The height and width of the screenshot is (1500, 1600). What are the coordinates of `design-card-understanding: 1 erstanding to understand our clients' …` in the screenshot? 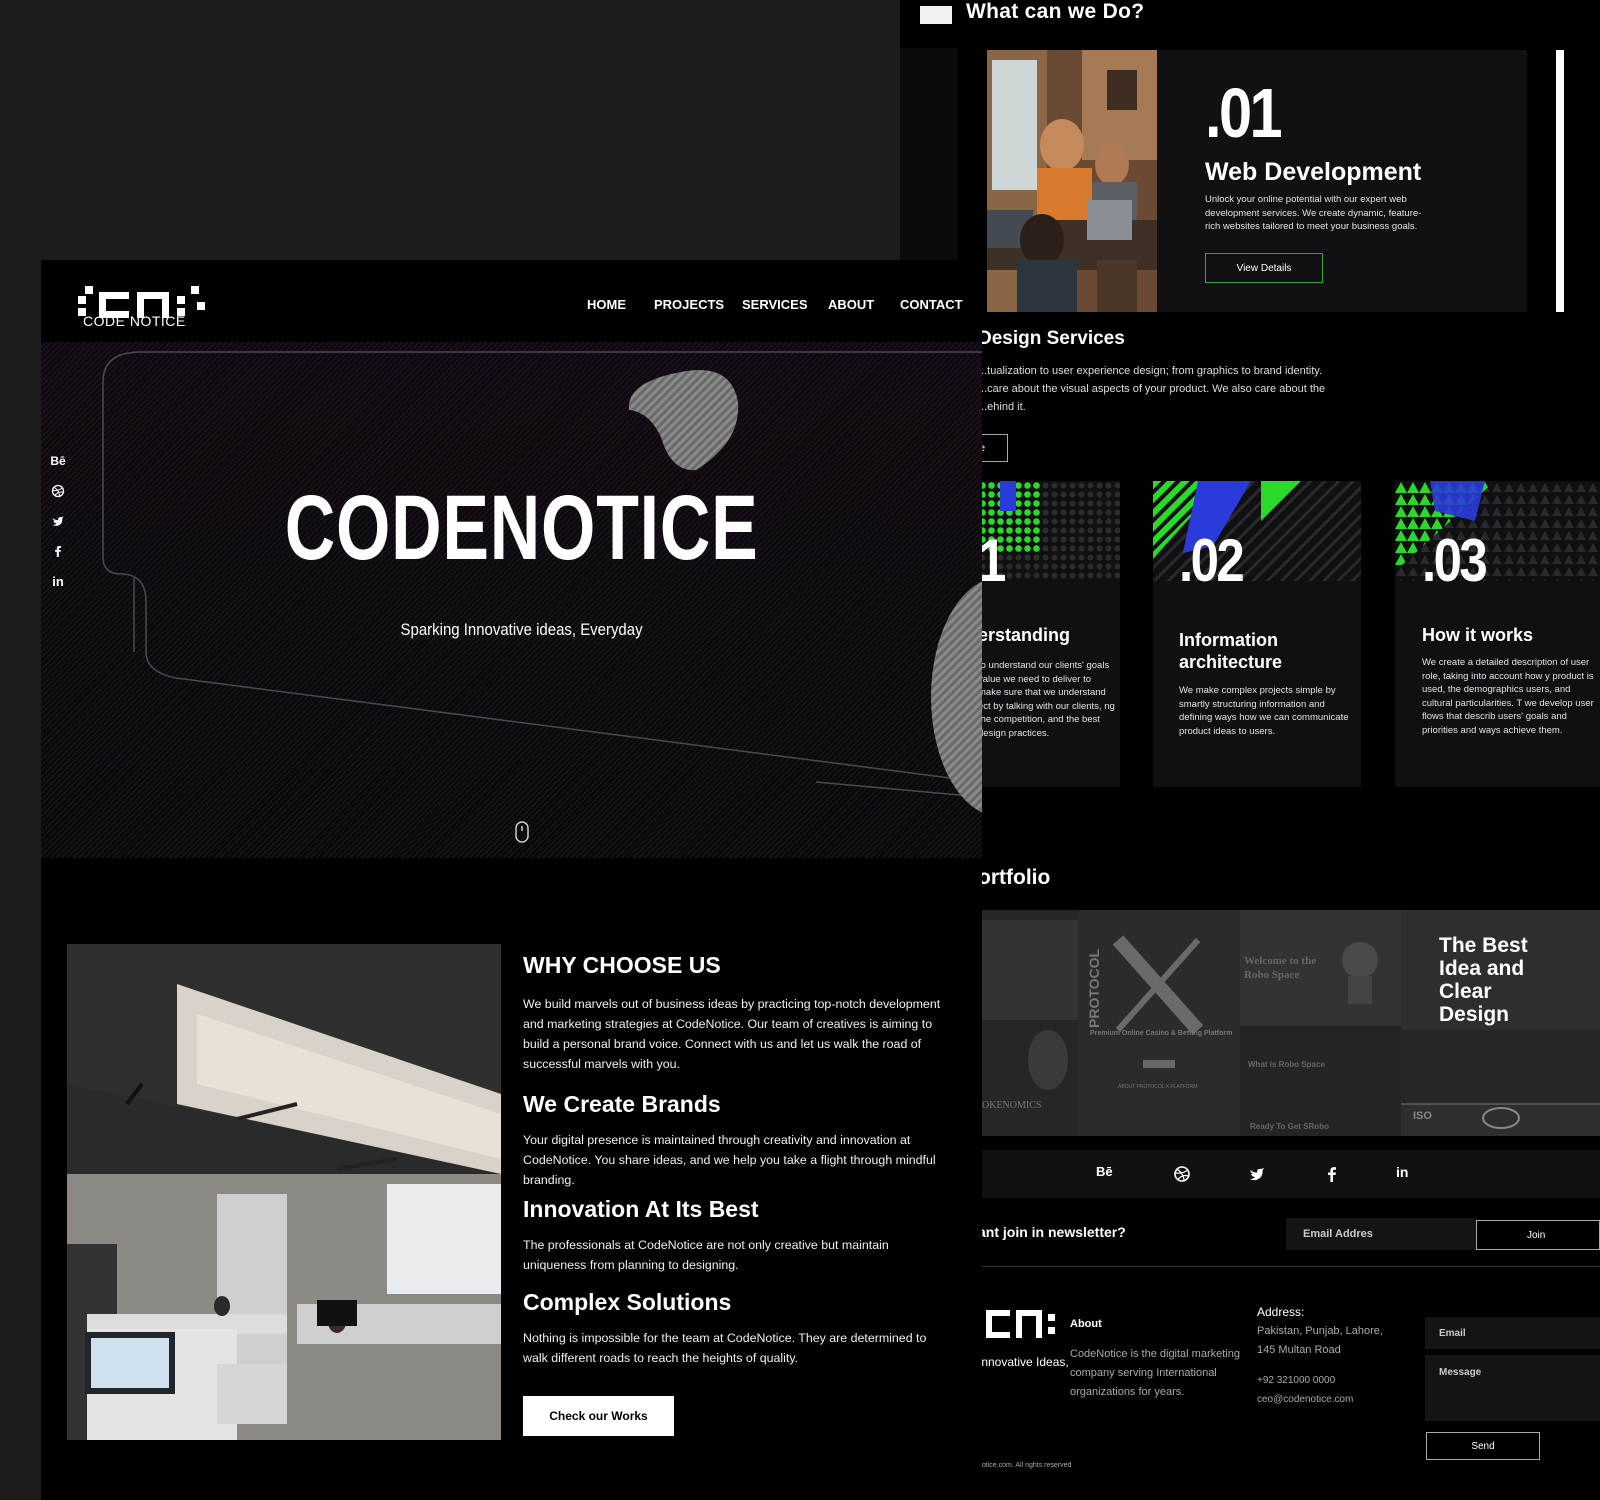 It's located at (1040, 634).